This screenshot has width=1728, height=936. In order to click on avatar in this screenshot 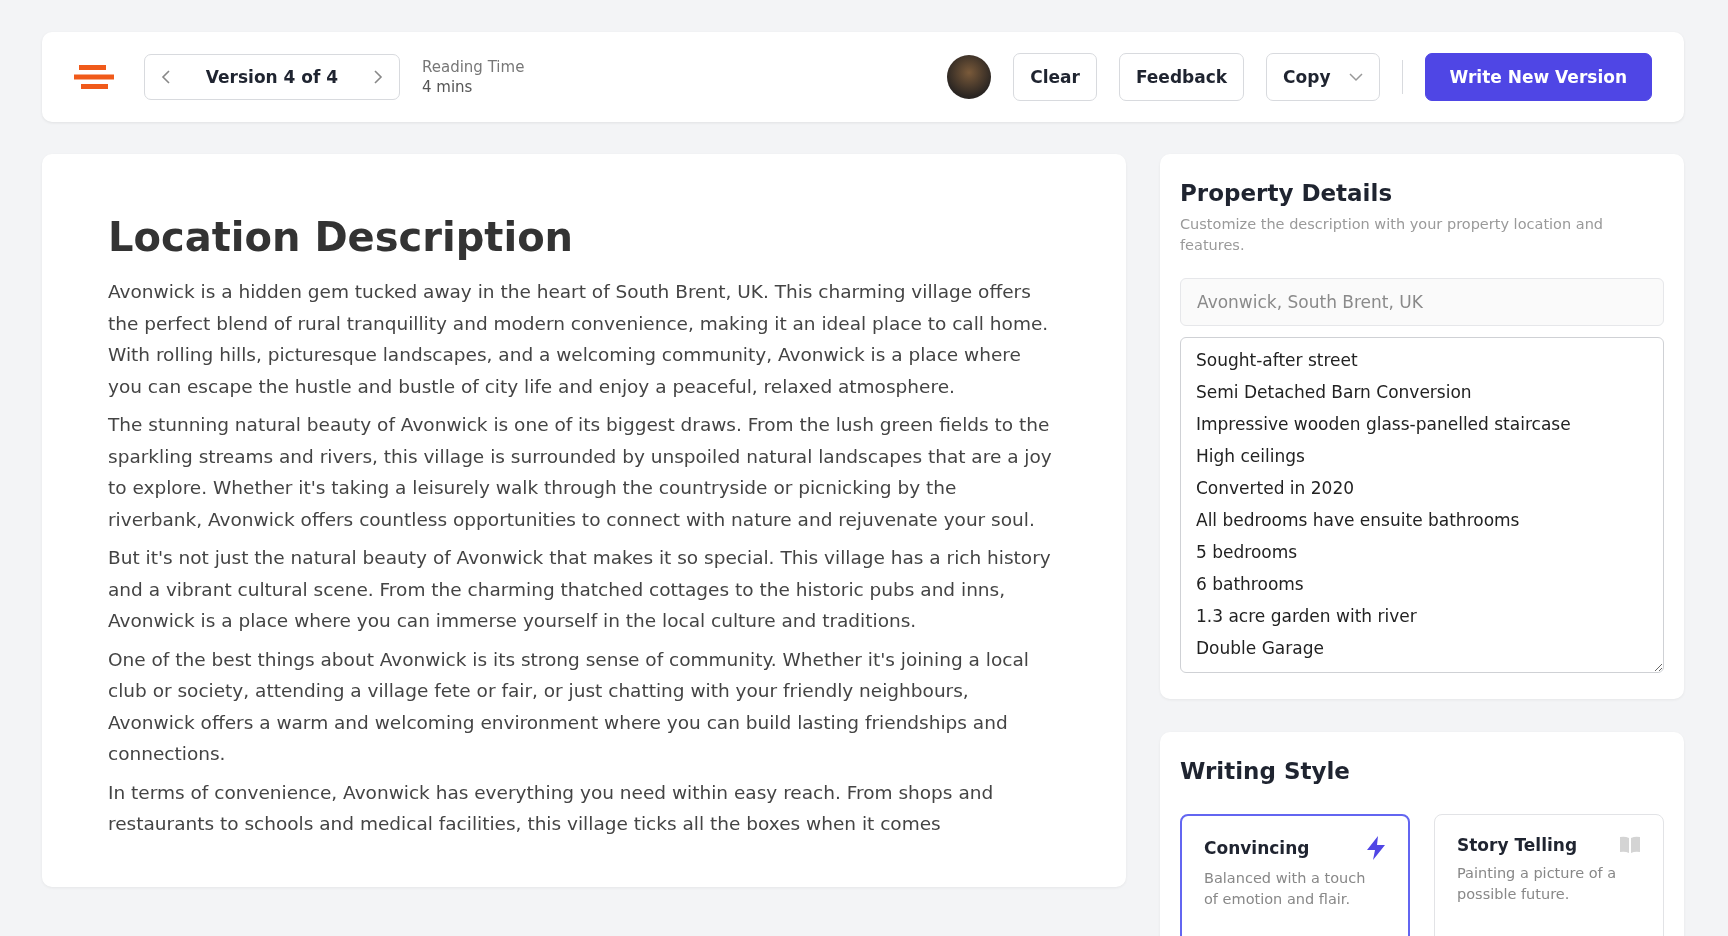, I will do `click(969, 77)`.